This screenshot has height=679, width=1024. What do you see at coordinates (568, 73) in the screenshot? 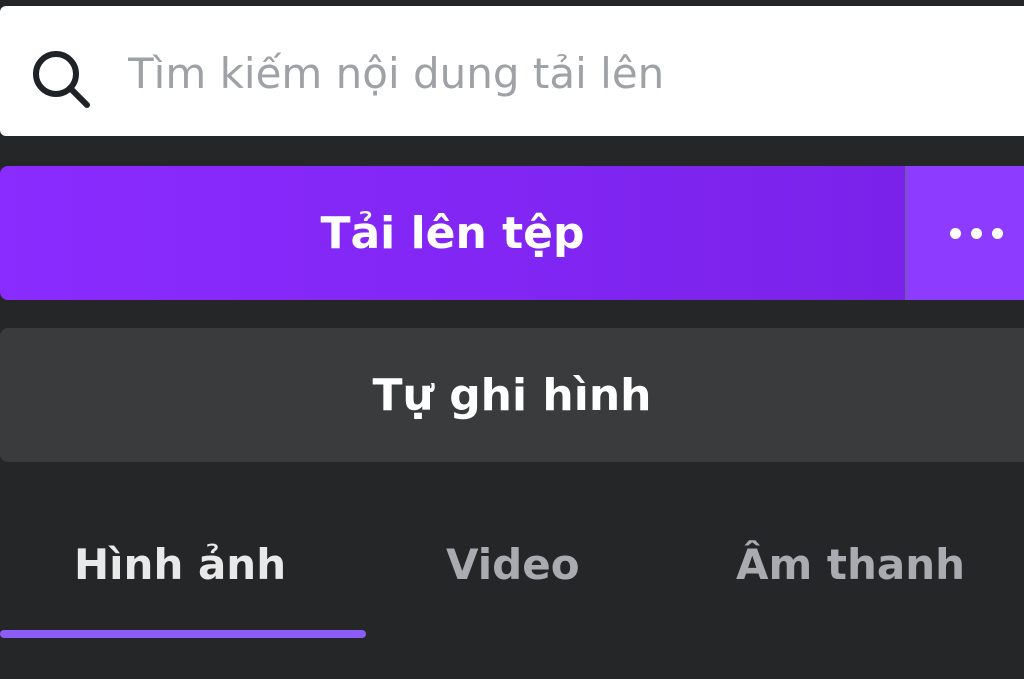
I see `search-input` at bounding box center [568, 73].